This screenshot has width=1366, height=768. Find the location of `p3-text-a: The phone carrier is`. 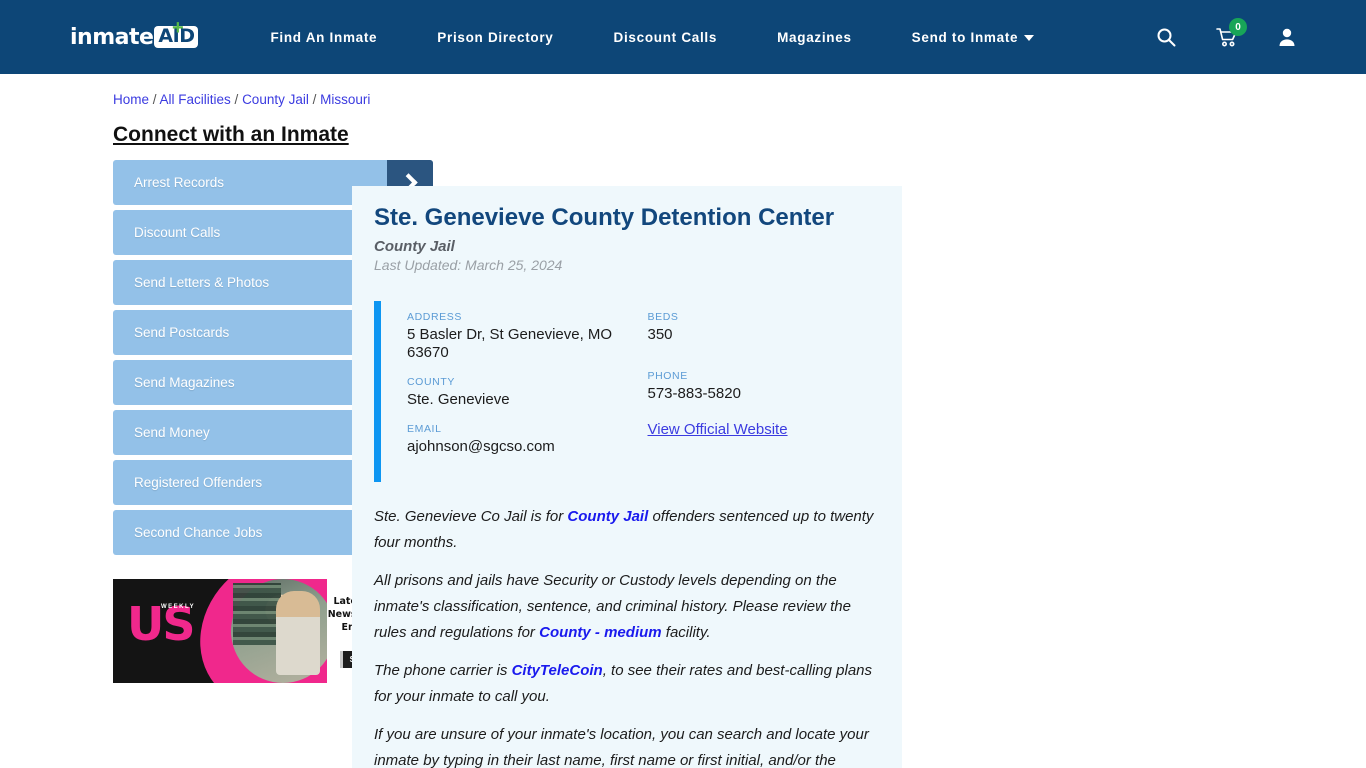

p3-text-a: The phone carrier is is located at coordinates (443, 670).